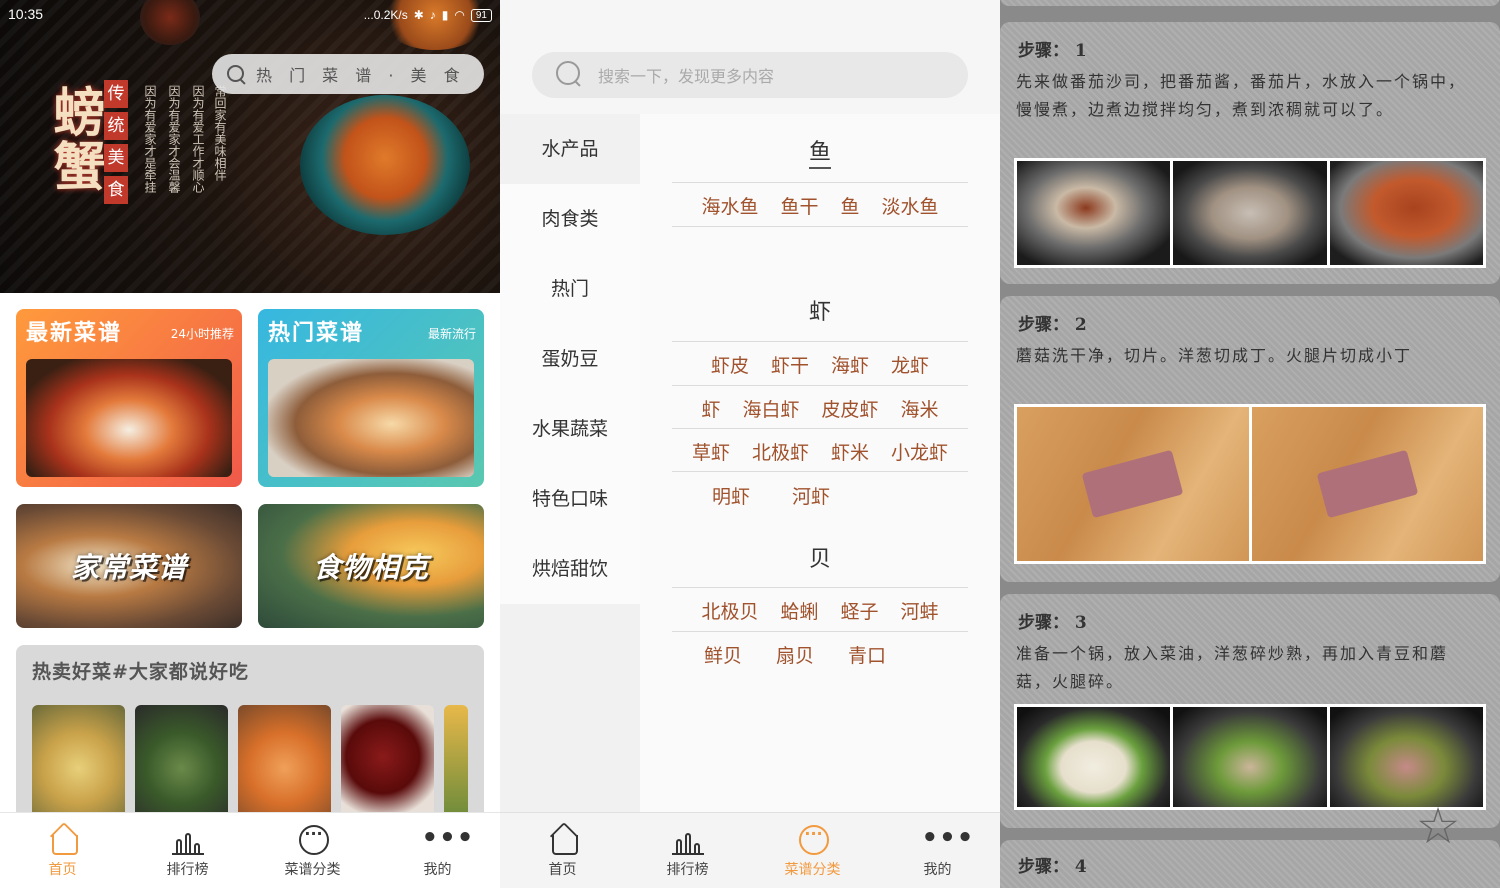 The height and width of the screenshot is (888, 1500). I want to click on tag-item: 河虾, so click(811, 495).